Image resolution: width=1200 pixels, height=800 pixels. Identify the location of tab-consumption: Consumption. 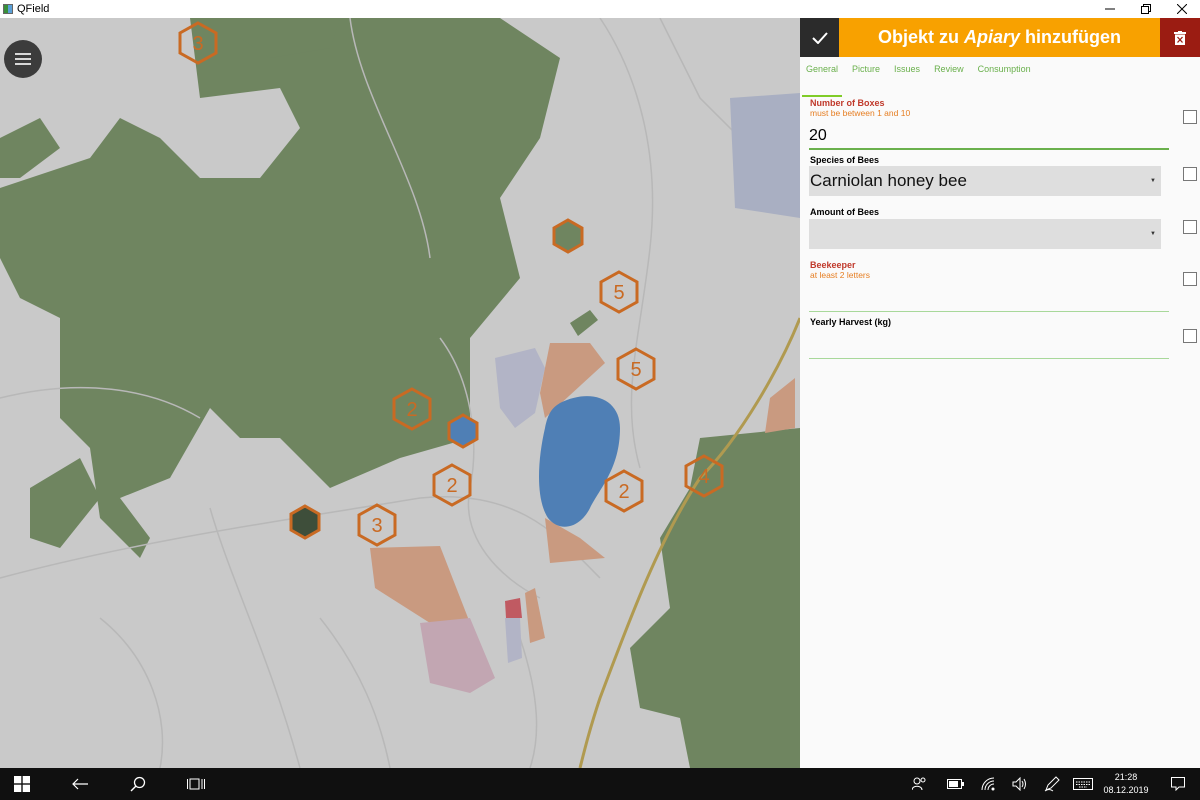
(1004, 69).